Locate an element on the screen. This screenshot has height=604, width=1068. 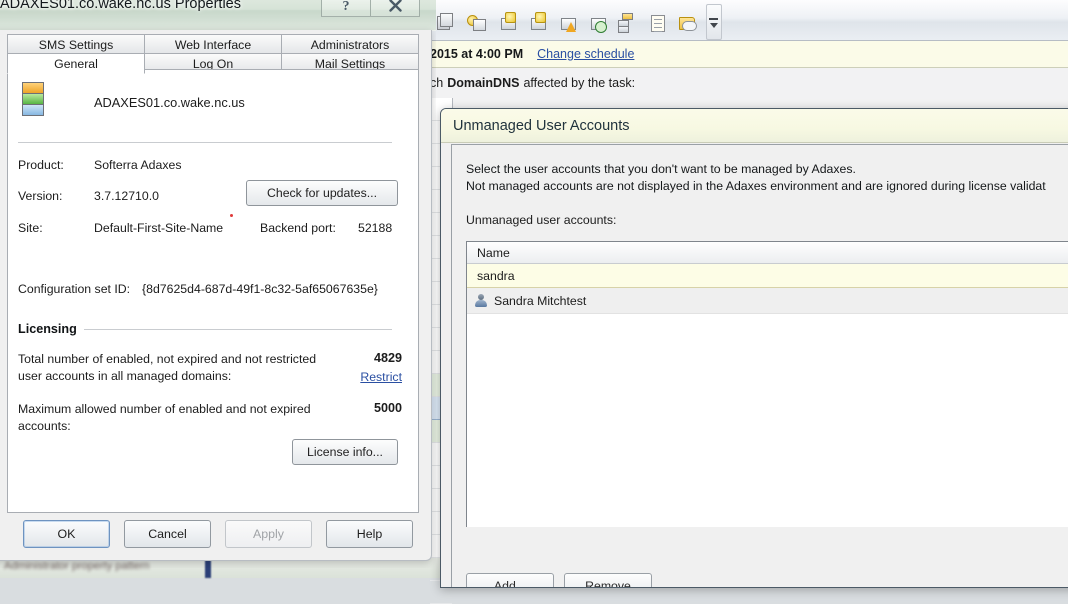
site-marker-dot is located at coordinates (231, 215).